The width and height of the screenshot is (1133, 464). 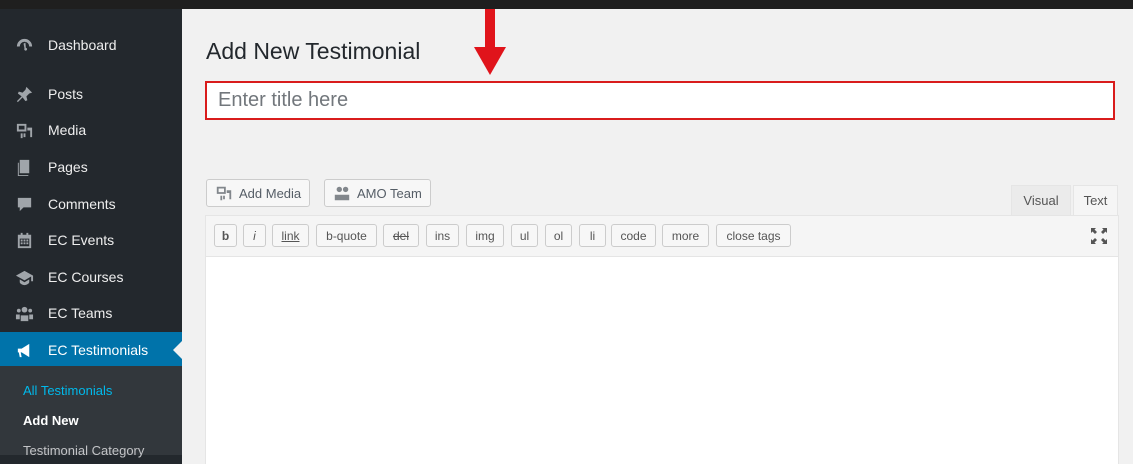 What do you see at coordinates (389, 193) in the screenshot?
I see `amo-team-label: AMO Team` at bounding box center [389, 193].